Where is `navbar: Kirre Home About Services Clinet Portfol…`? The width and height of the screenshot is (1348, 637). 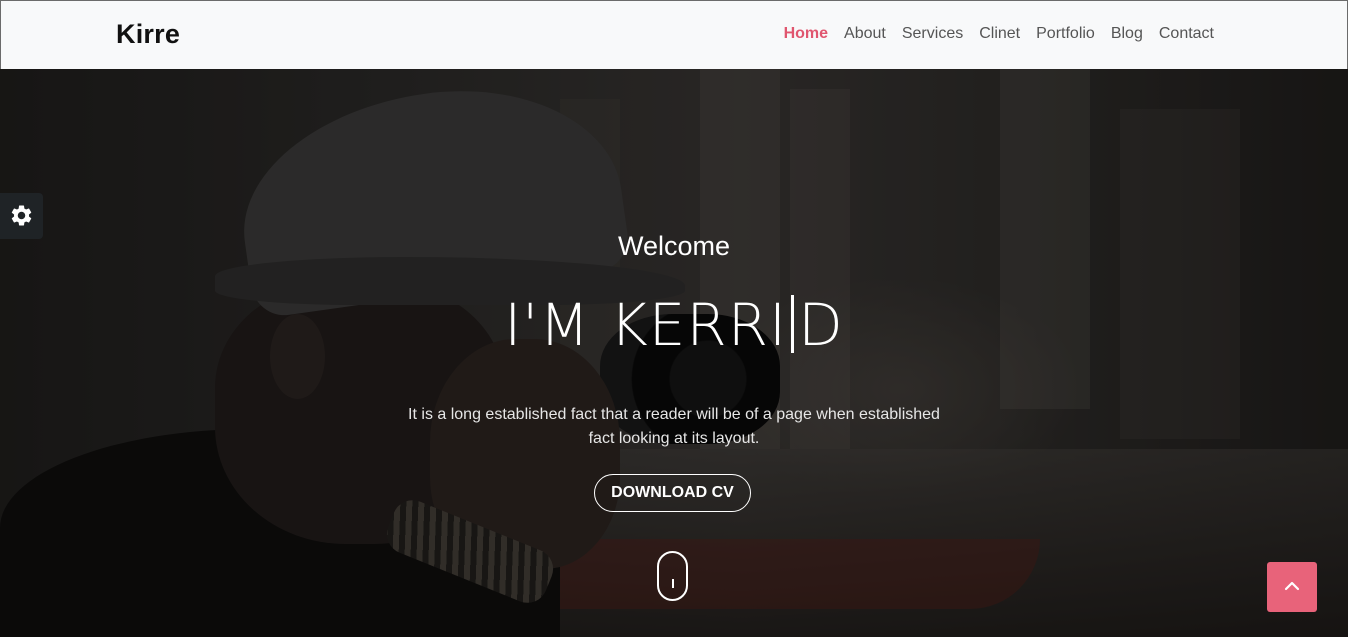 navbar: Kirre Home About Services Clinet Portfol… is located at coordinates (674, 34).